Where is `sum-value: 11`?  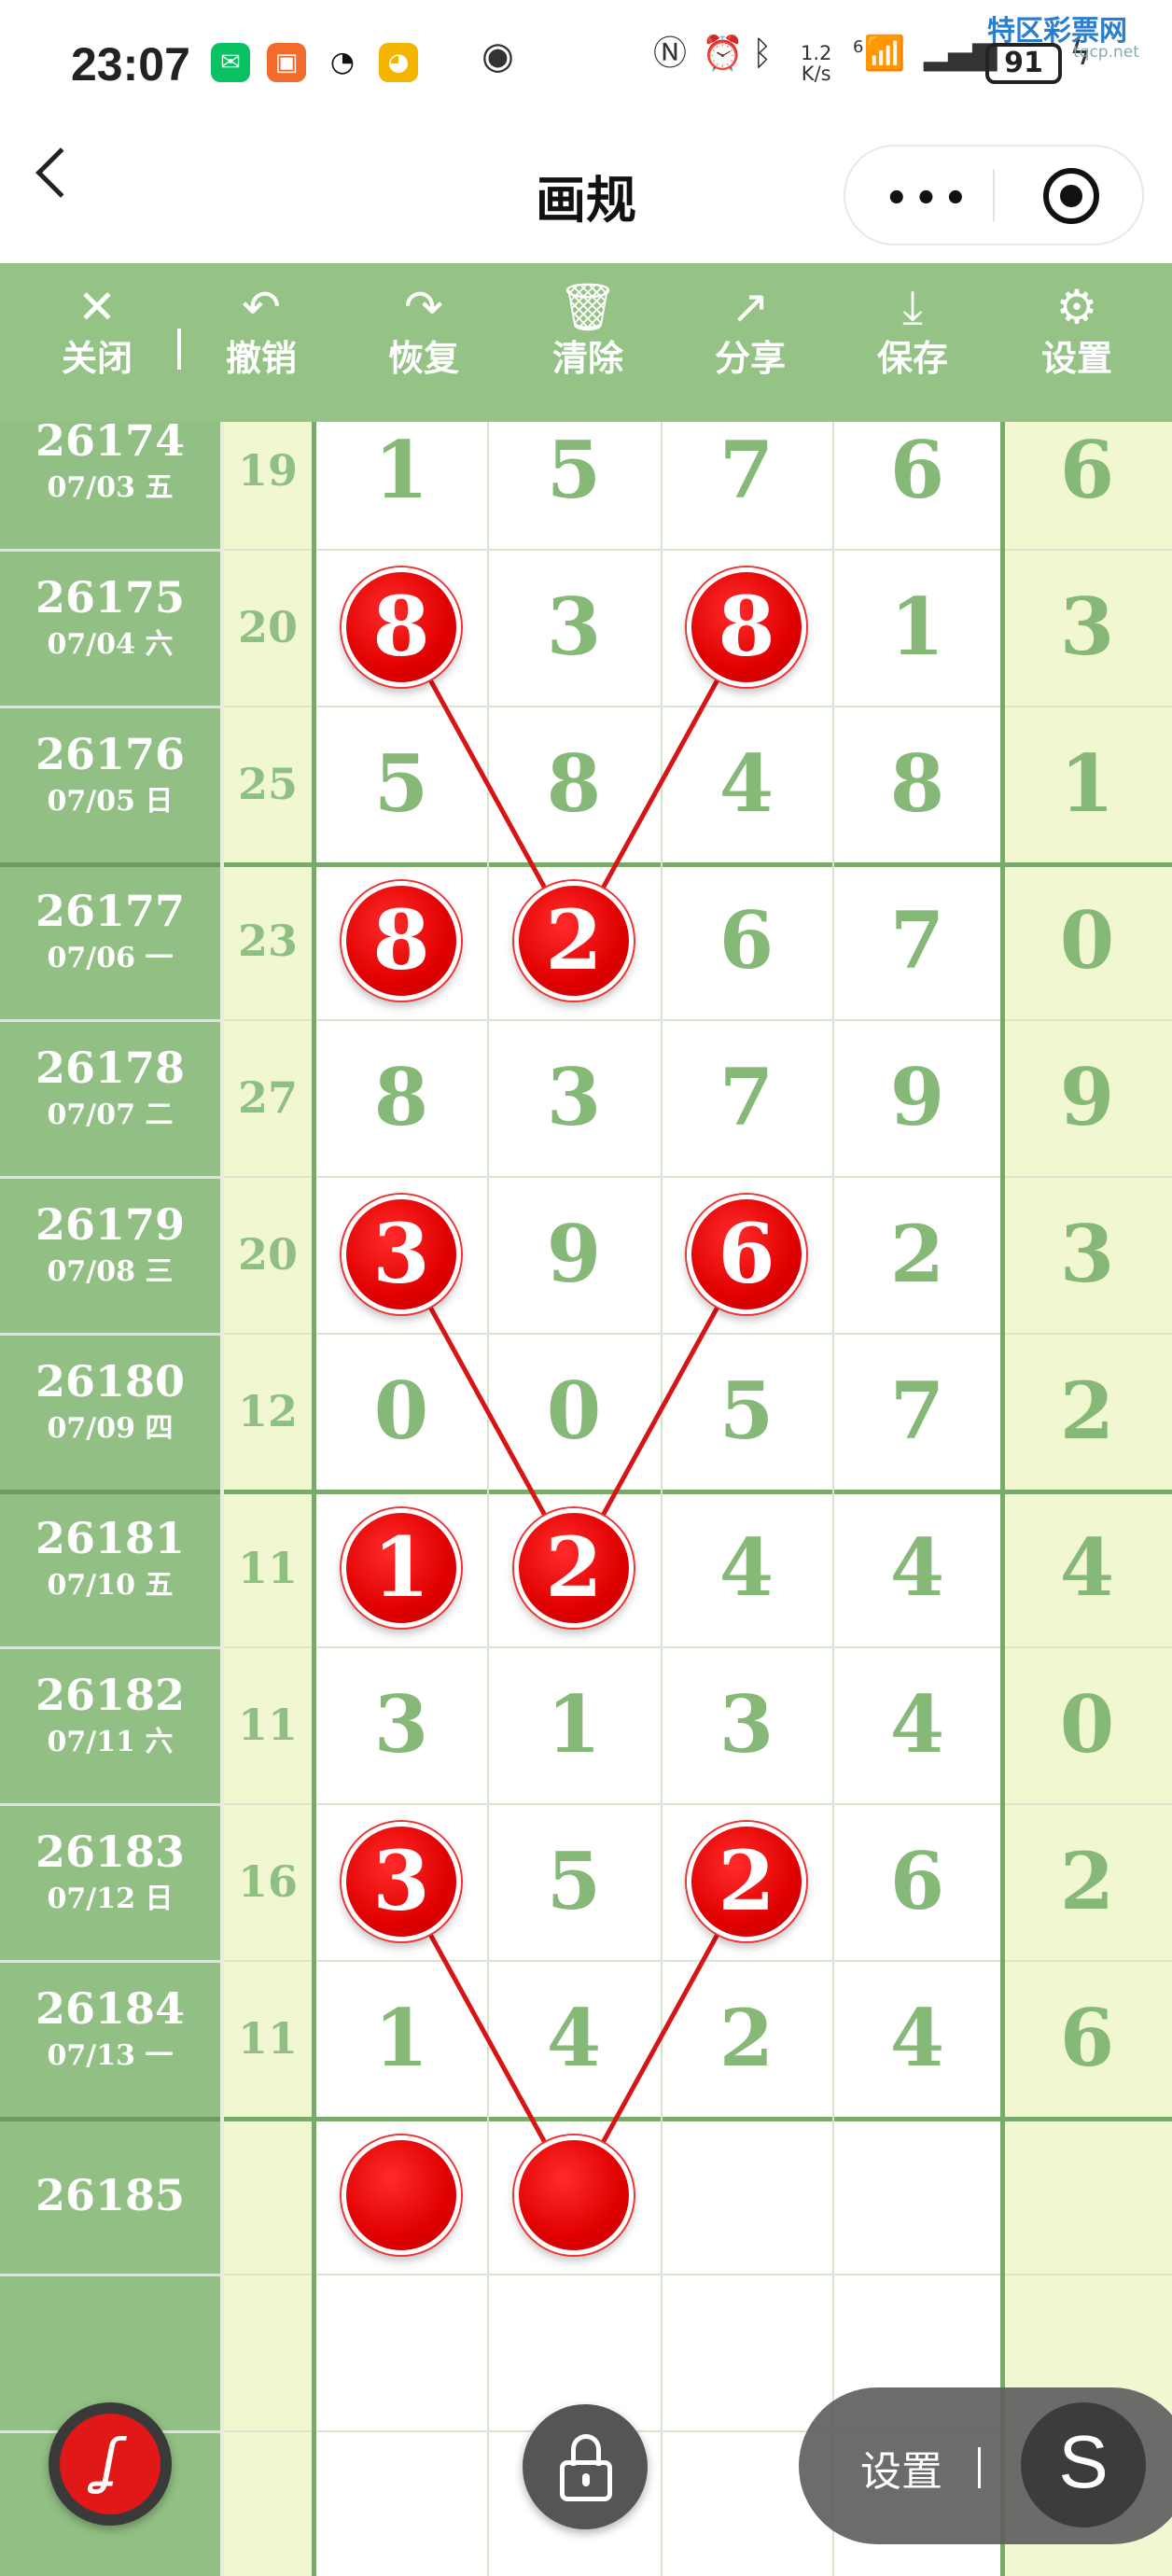
sum-value: 11 is located at coordinates (267, 2038).